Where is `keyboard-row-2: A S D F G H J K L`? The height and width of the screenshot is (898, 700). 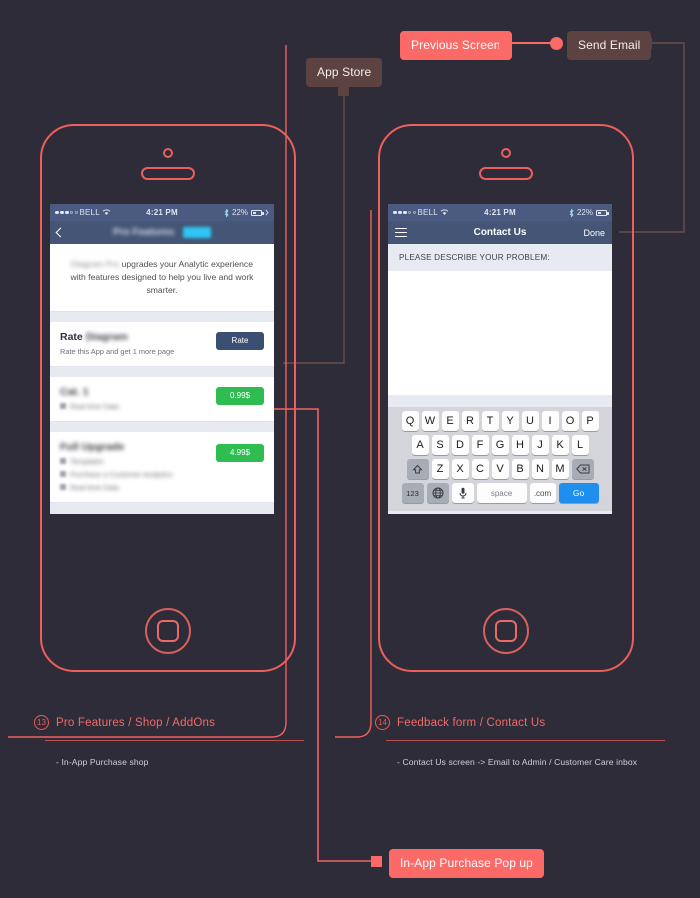 keyboard-row-2: A S D F G H J K L is located at coordinates (500, 445).